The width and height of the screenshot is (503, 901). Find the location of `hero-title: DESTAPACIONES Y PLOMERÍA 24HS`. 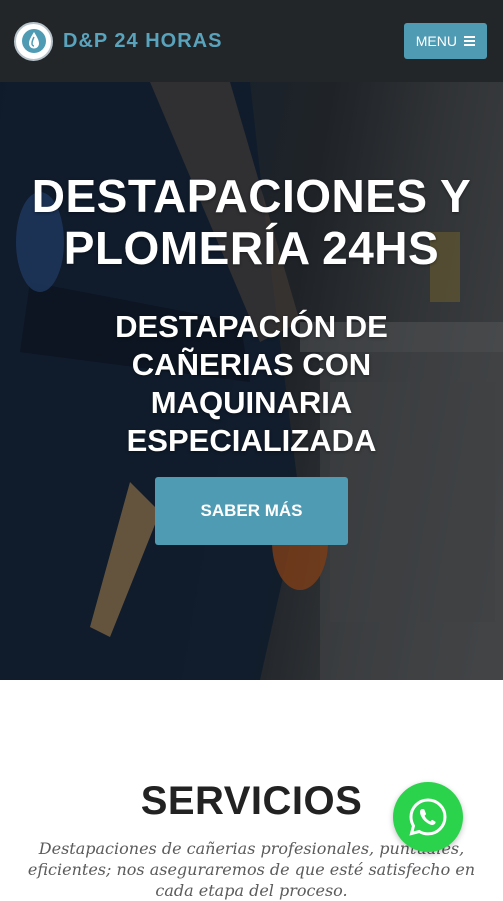

hero-title: DESTAPACIONES Y PLOMERÍA 24HS is located at coordinates (251, 222).